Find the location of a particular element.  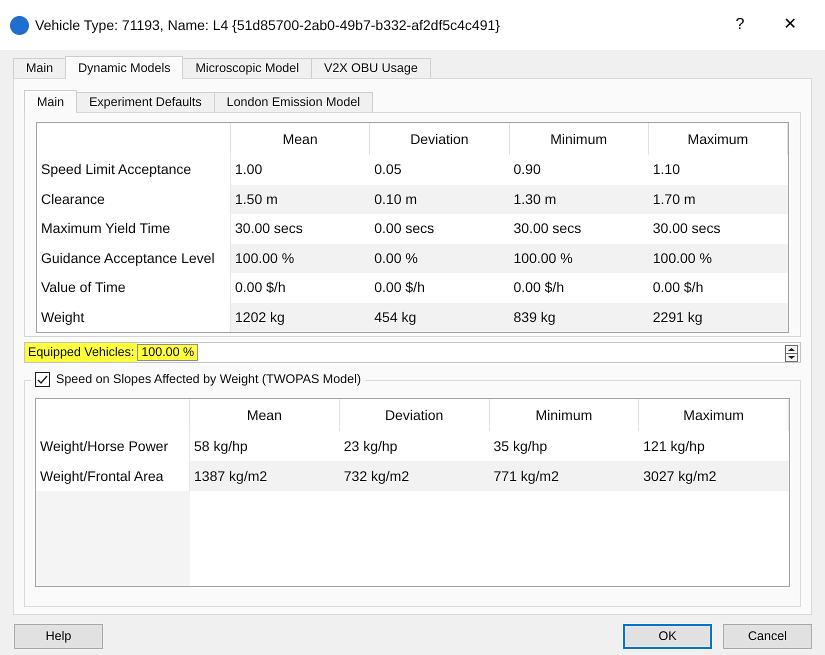

table-cell: 3027 kg/m2 is located at coordinates (714, 476).